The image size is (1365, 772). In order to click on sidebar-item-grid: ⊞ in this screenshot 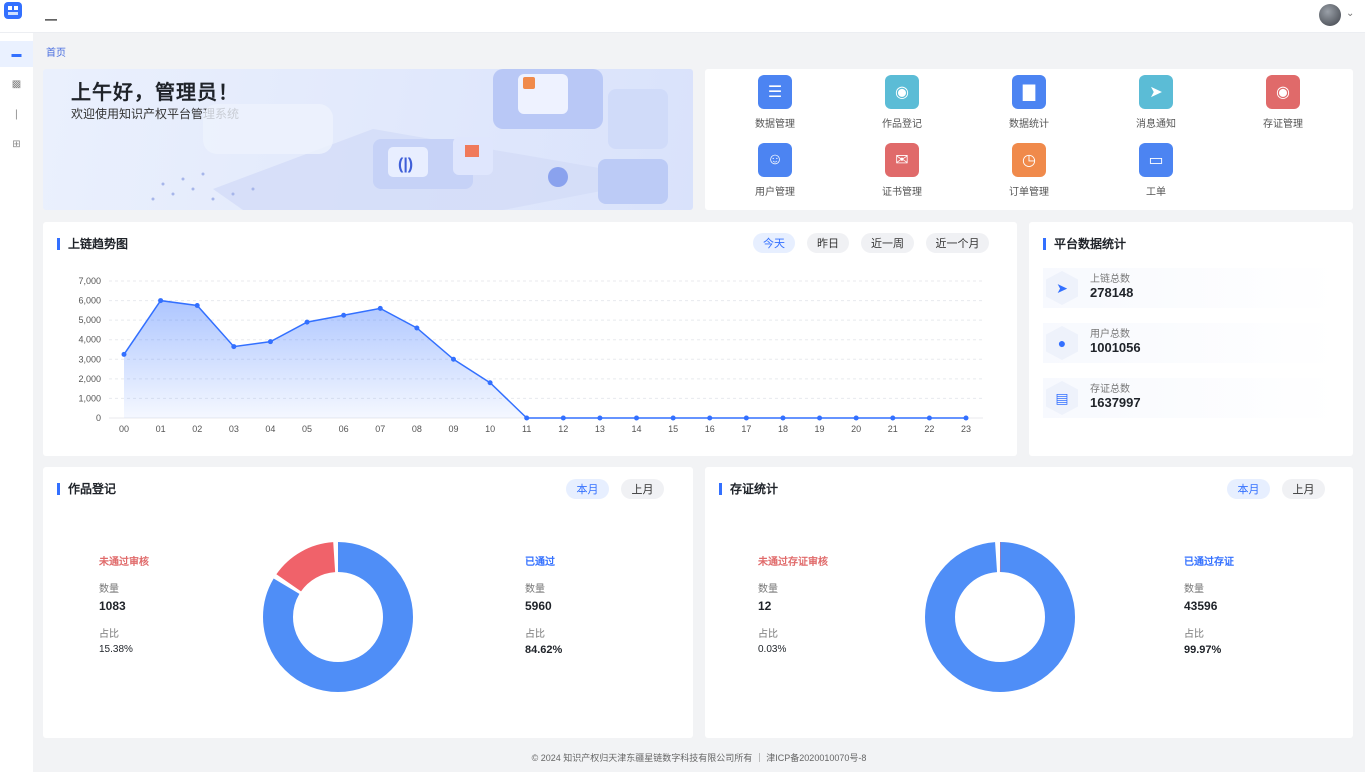, I will do `click(16, 144)`.